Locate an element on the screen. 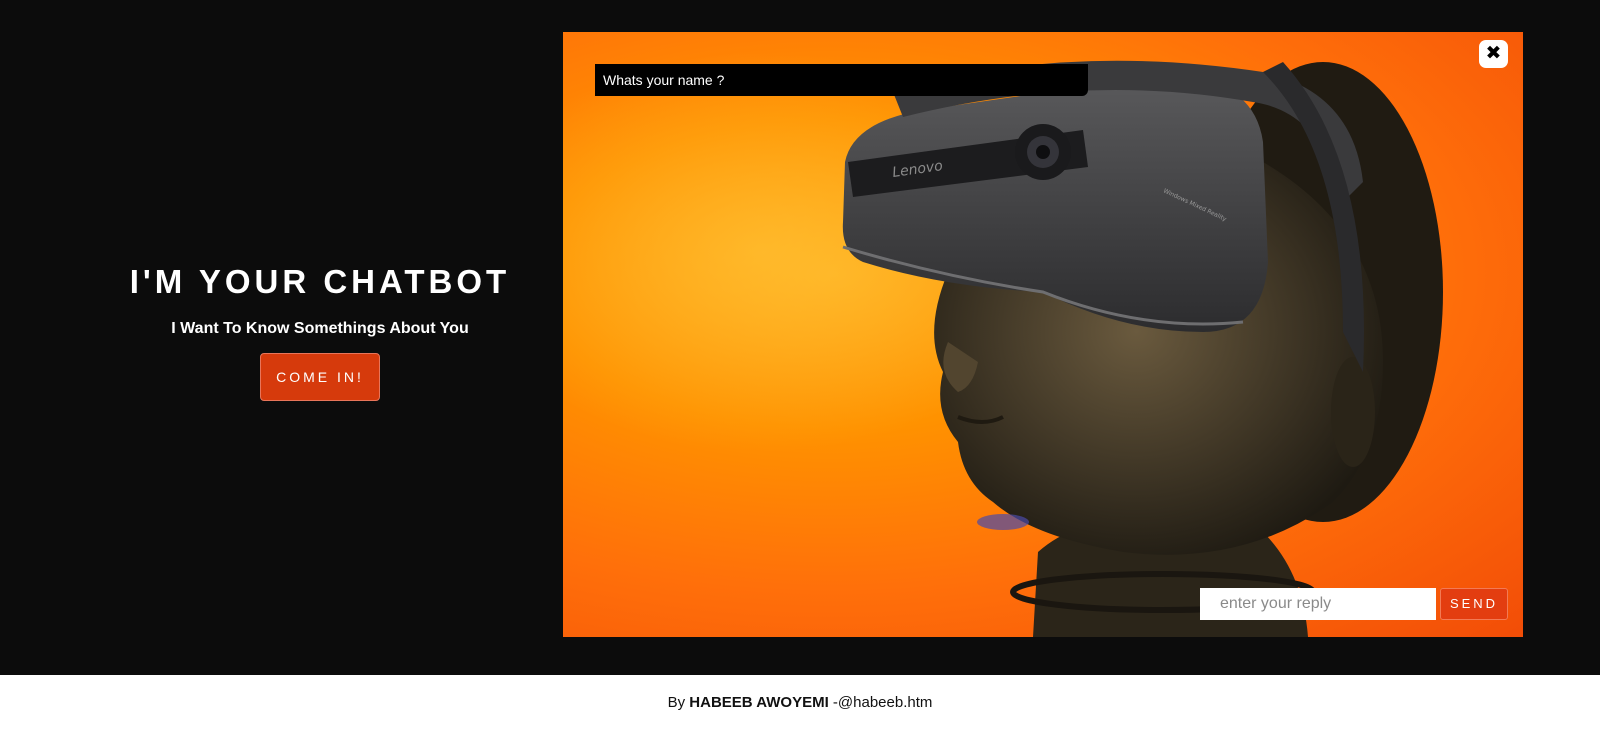 This screenshot has height=745, width=1600. reply-input is located at coordinates (1318, 604).